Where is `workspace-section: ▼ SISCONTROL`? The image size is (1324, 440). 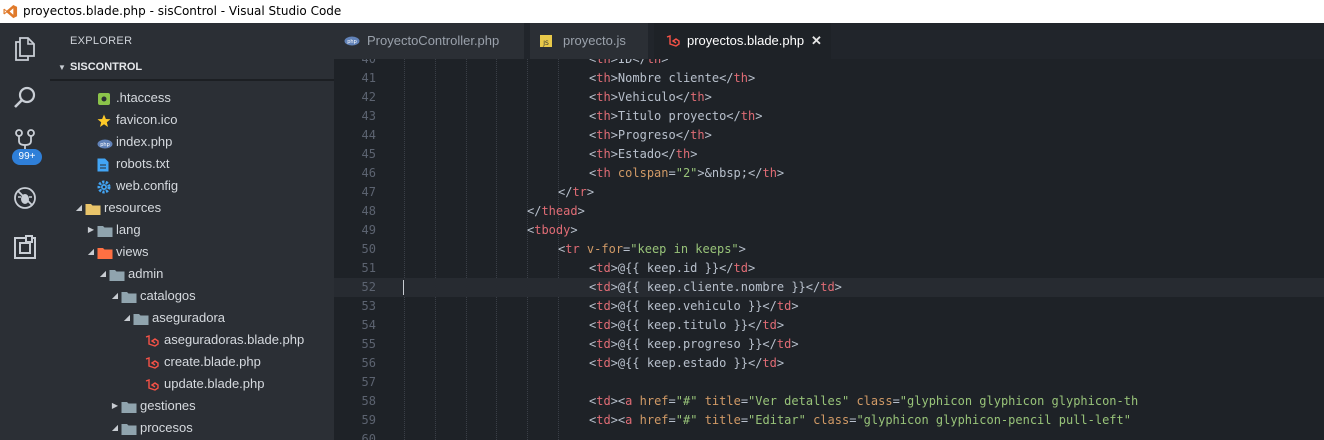 workspace-section: ▼ SISCONTROL is located at coordinates (100, 67).